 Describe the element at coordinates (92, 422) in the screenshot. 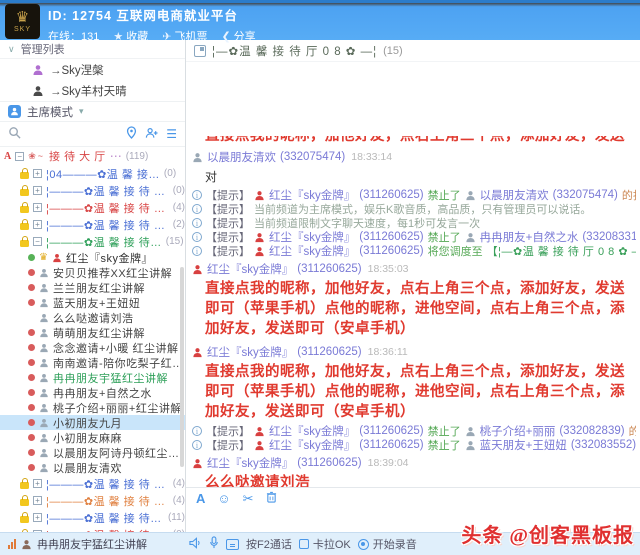

I see `member-row: 小初朋友九月` at that location.